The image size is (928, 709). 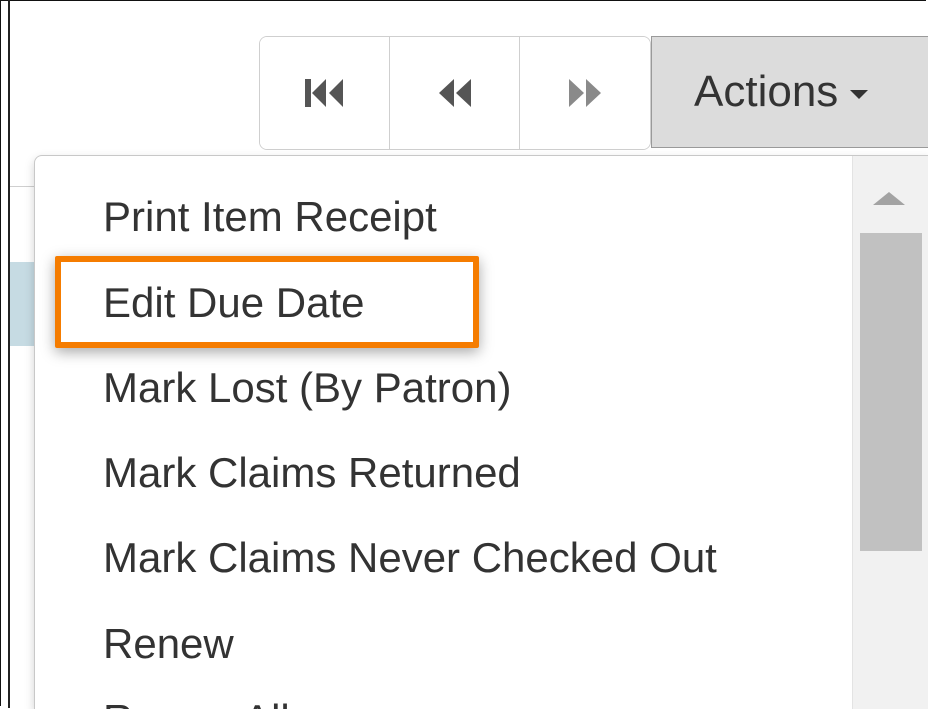 What do you see at coordinates (267, 302) in the screenshot?
I see `edit-due-date-highlight` at bounding box center [267, 302].